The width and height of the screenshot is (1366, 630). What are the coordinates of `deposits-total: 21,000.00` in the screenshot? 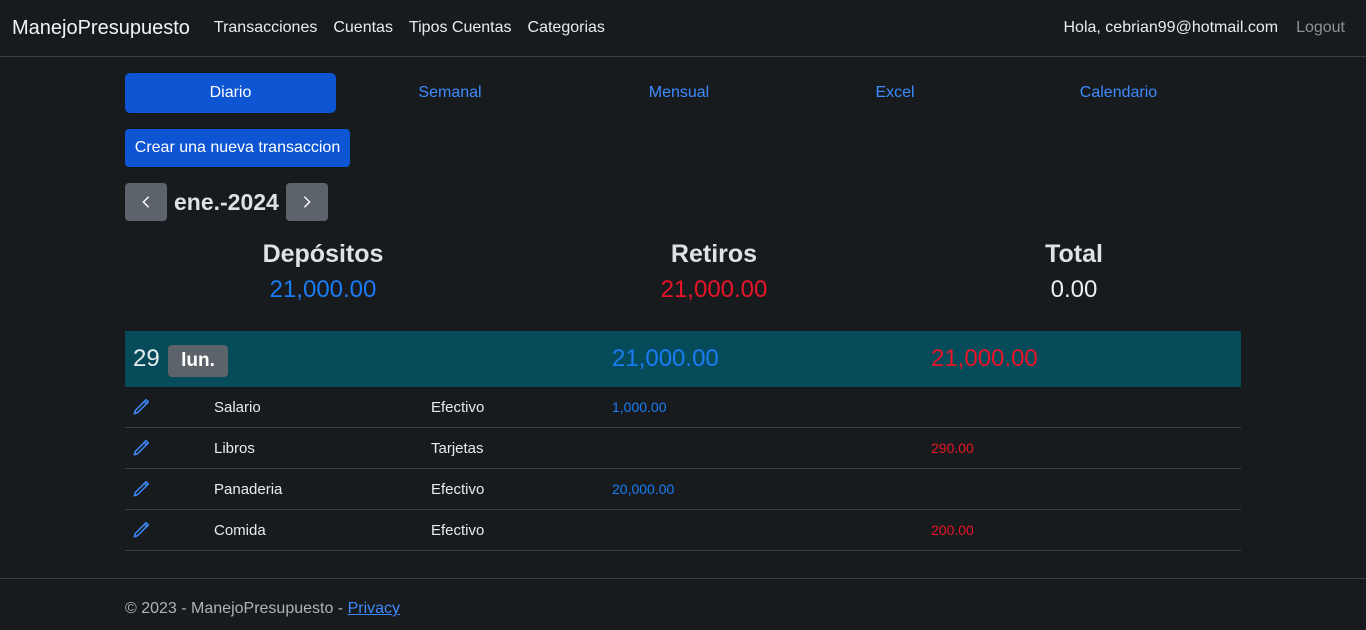 It's located at (323, 289).